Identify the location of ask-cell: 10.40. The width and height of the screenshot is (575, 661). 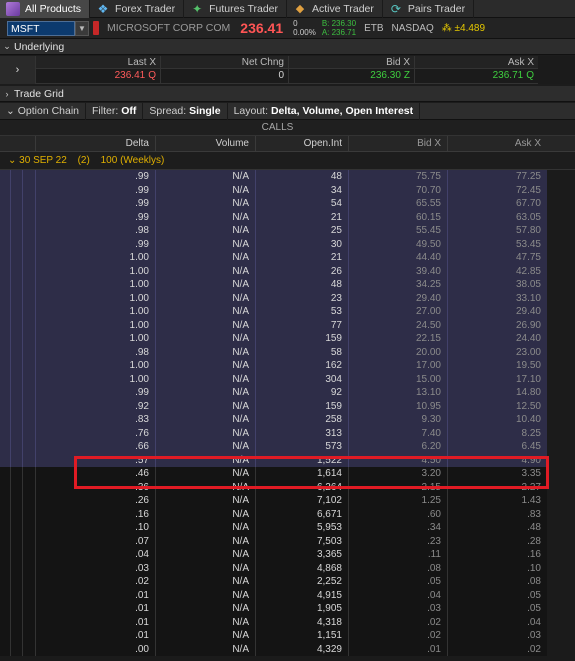
(497, 420).